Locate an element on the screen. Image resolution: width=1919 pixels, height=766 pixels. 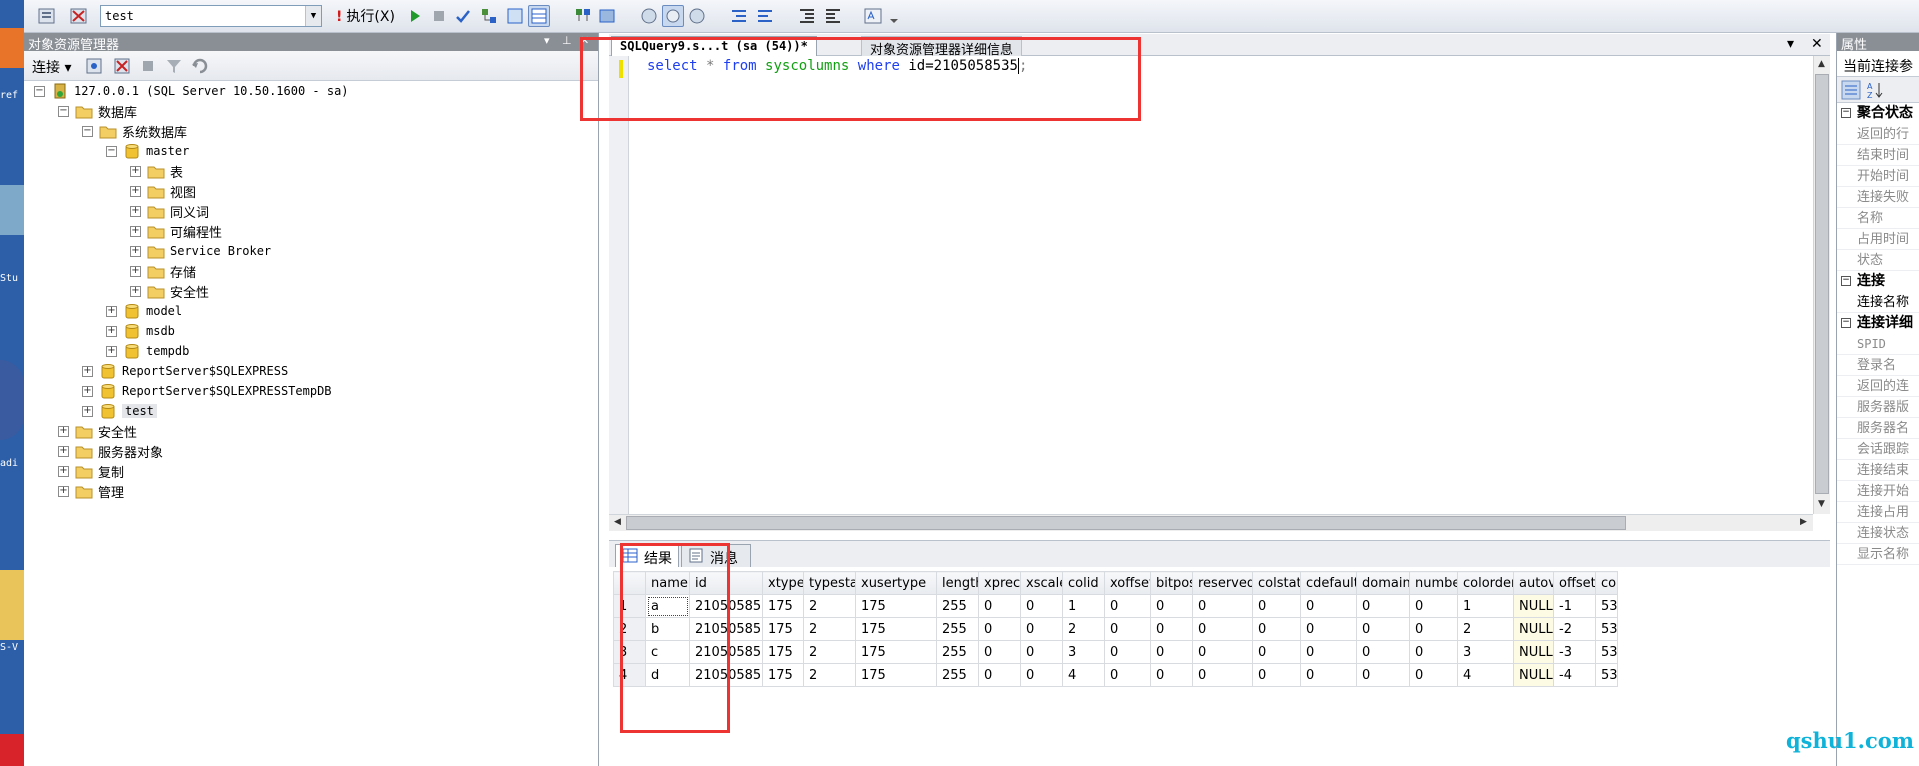
app-icon is located at coordinates (12, 750).